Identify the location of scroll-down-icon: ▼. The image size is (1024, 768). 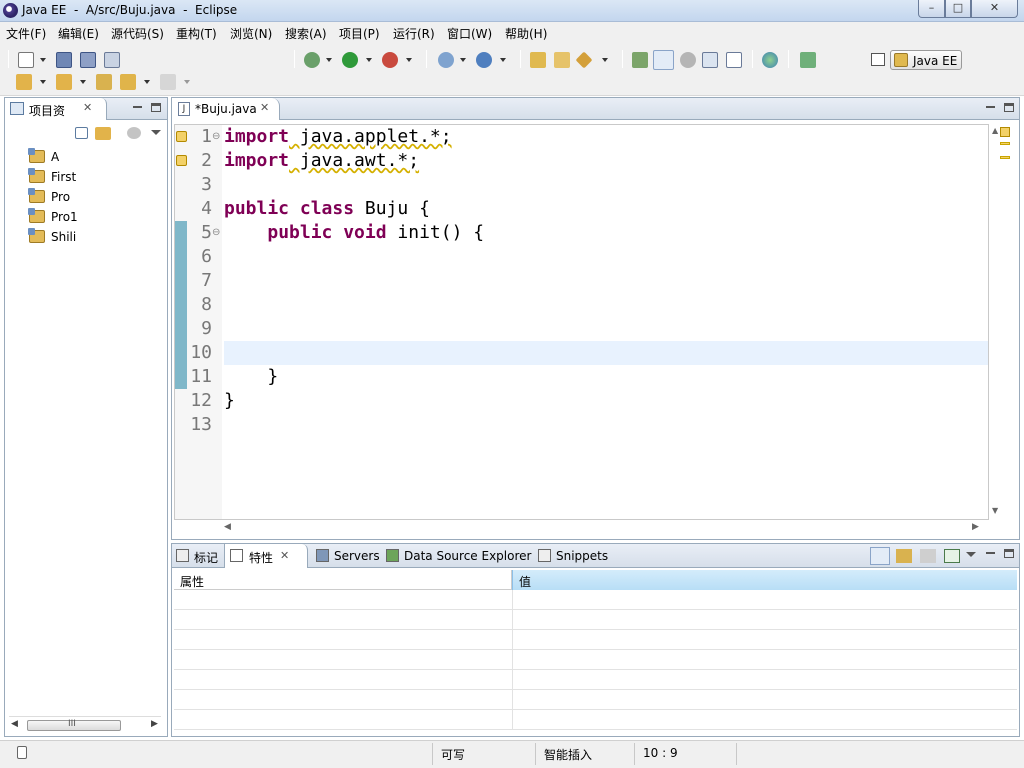
(995, 510).